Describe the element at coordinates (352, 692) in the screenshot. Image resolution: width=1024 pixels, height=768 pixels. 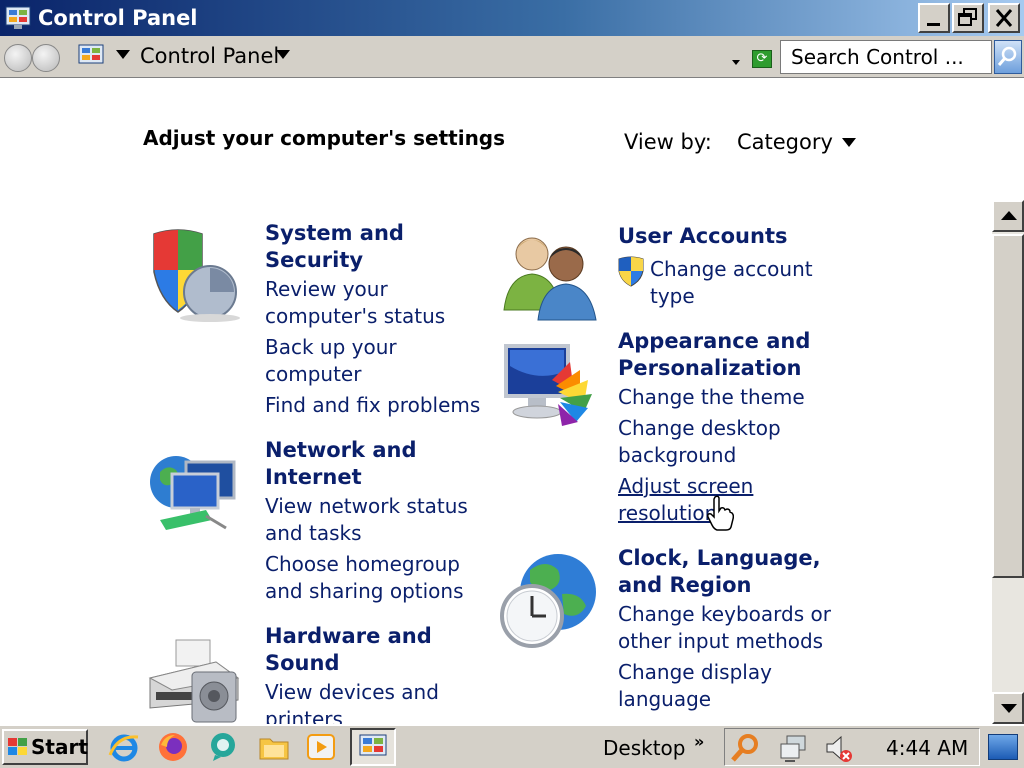
I see `link-line: View devices and` at that location.